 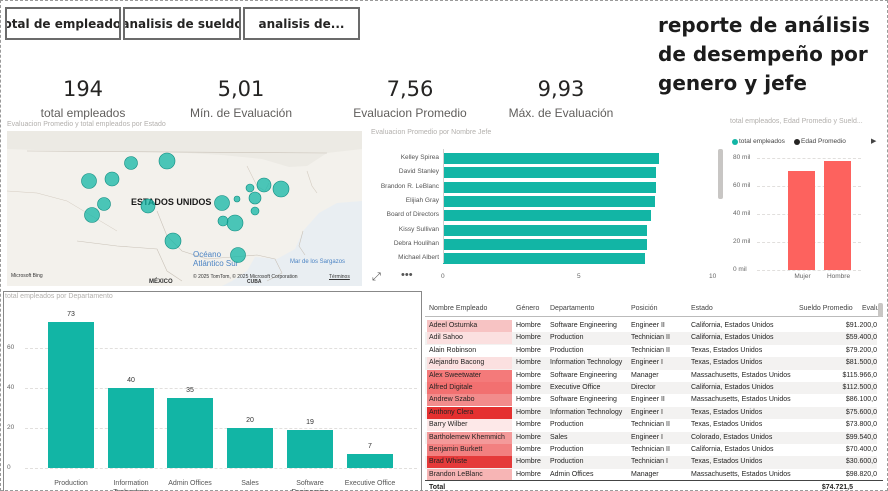 What do you see at coordinates (873, 141) in the screenshot?
I see `legend-next-icon: ▶` at bounding box center [873, 141].